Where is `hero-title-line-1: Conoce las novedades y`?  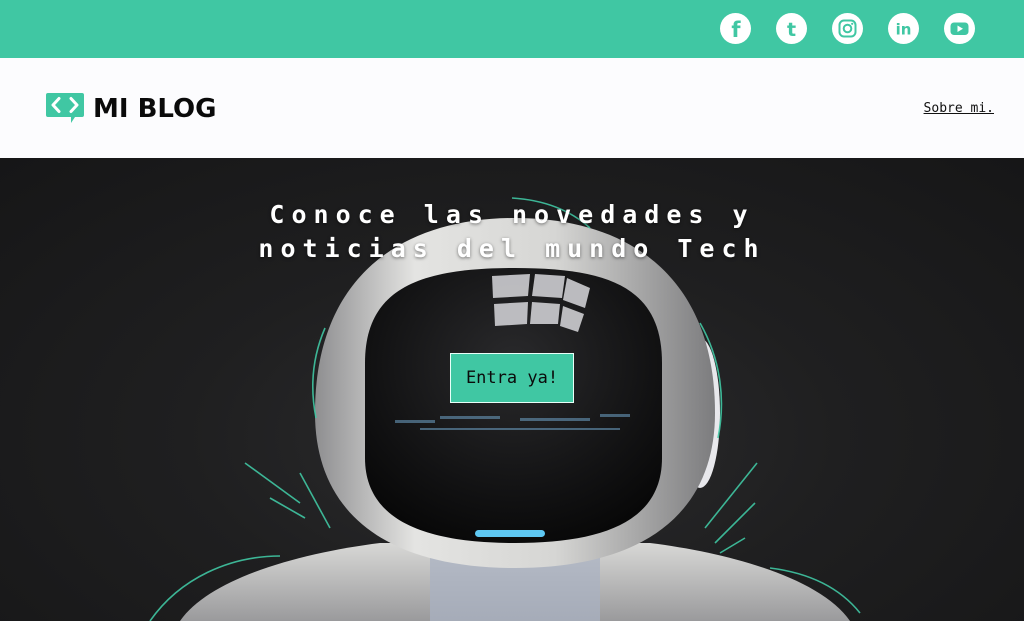
hero-title-line-1: Conoce las novedades y is located at coordinates (512, 214).